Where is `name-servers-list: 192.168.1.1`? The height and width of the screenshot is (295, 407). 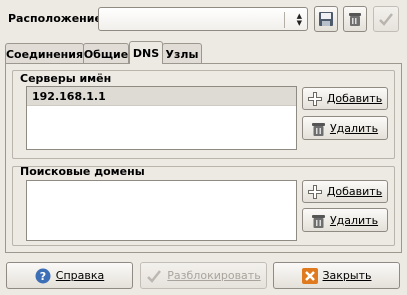
name-servers-list: 192.168.1.1 is located at coordinates (161, 118).